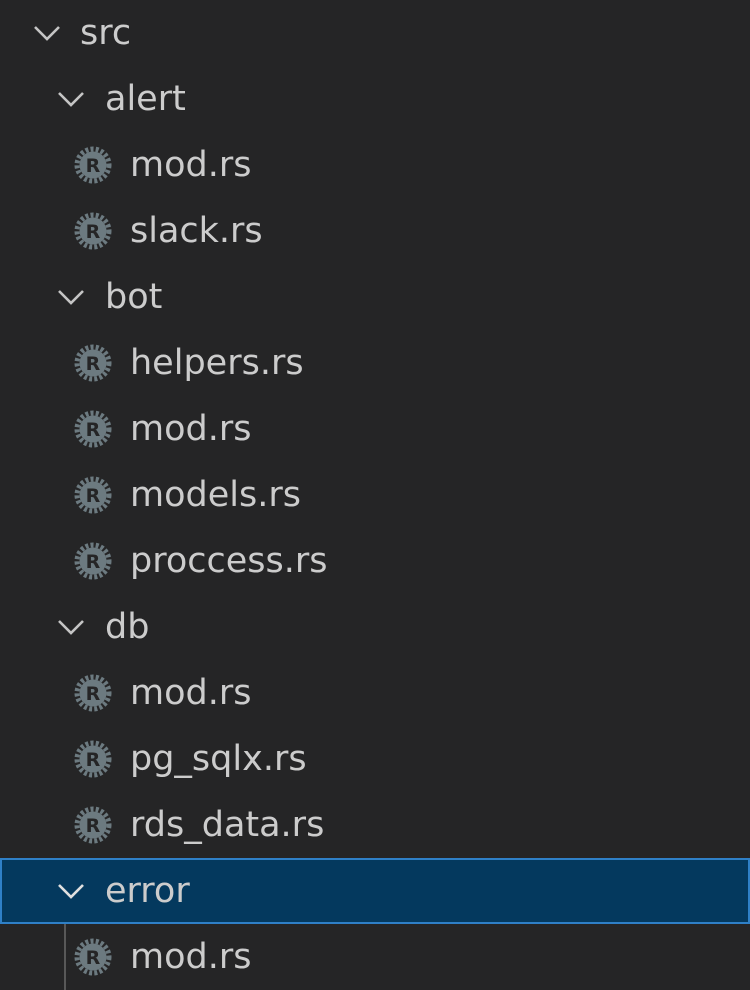 The width and height of the screenshot is (750, 990). Describe the element at coordinates (375, 99) in the screenshot. I see `tree-folder-alert: alert` at that location.